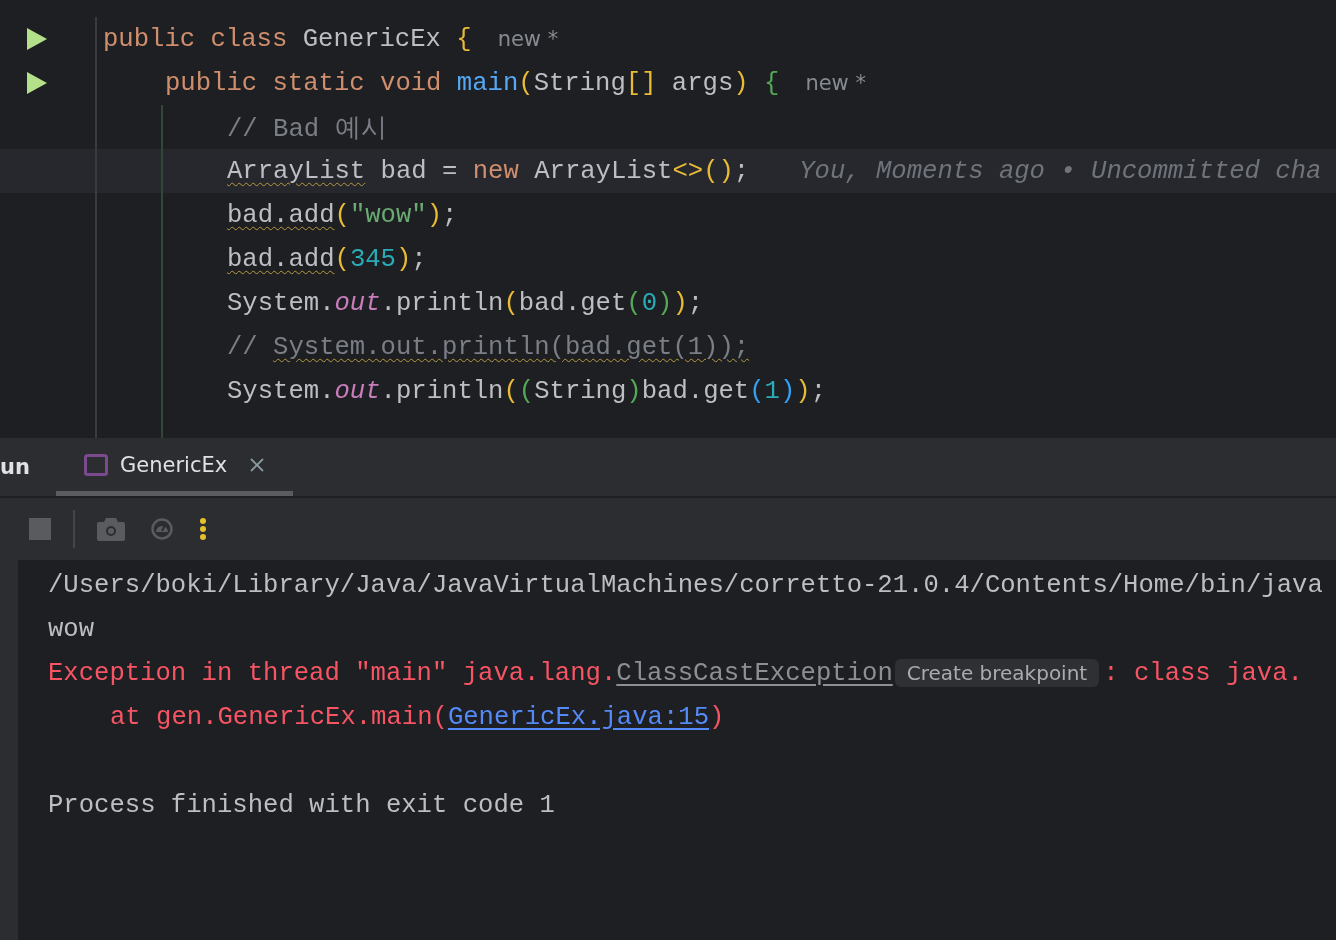 This screenshot has height=940, width=1336. What do you see at coordinates (1203, 673) in the screenshot?
I see `console-text: : class java.` at bounding box center [1203, 673].